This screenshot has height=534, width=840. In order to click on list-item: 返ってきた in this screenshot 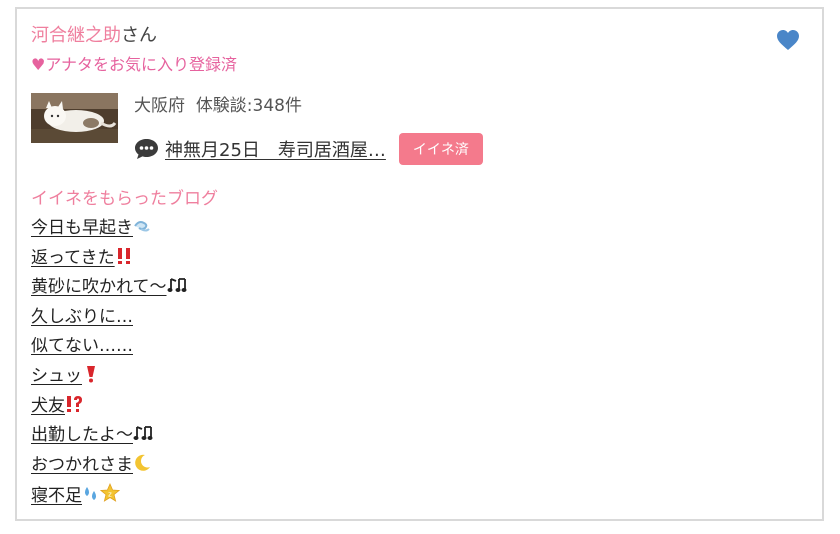, I will do `click(110, 262)`.